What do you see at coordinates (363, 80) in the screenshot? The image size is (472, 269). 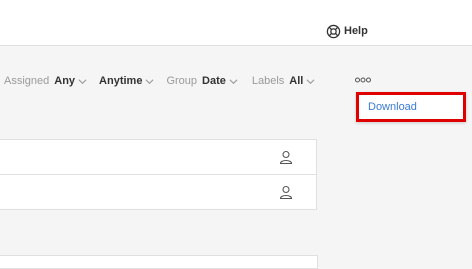 I see `more-dots-icon` at bounding box center [363, 80].